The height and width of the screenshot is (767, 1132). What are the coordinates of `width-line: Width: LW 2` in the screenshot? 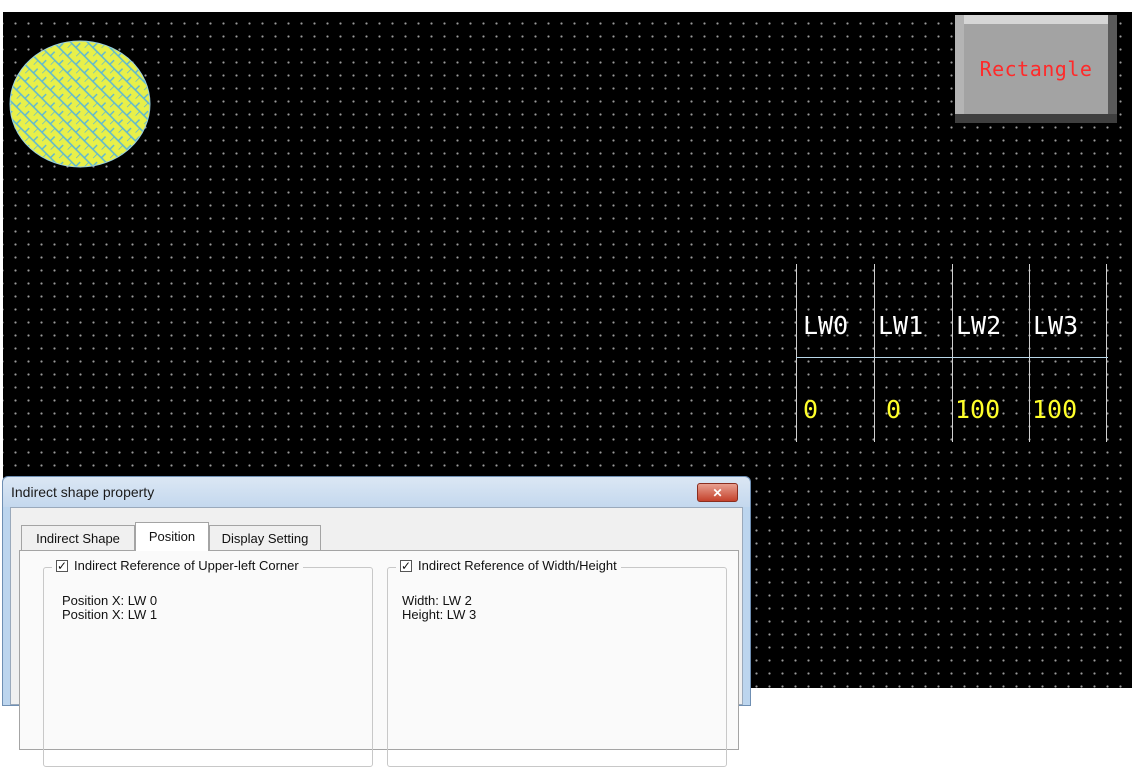 It's located at (437, 600).